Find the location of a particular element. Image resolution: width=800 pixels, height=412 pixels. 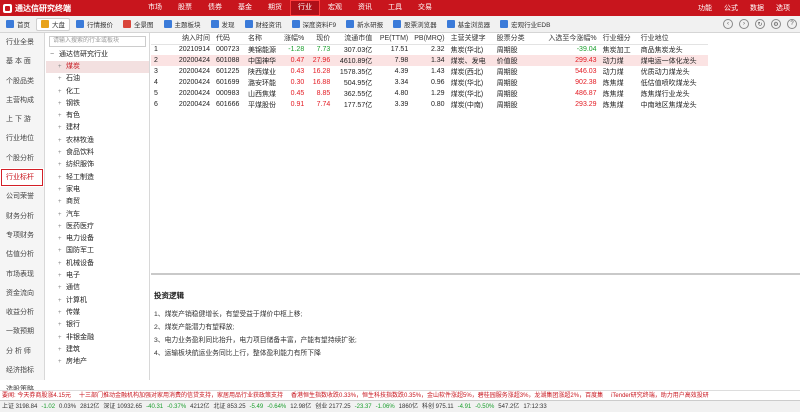

top-menu-item: 股票 is located at coordinates (185, 8).